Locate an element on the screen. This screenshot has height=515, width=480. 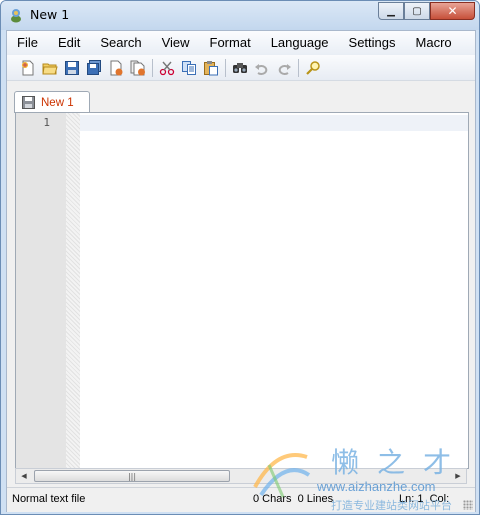
tab-new-1: New 1 is located at coordinates (52, 102).